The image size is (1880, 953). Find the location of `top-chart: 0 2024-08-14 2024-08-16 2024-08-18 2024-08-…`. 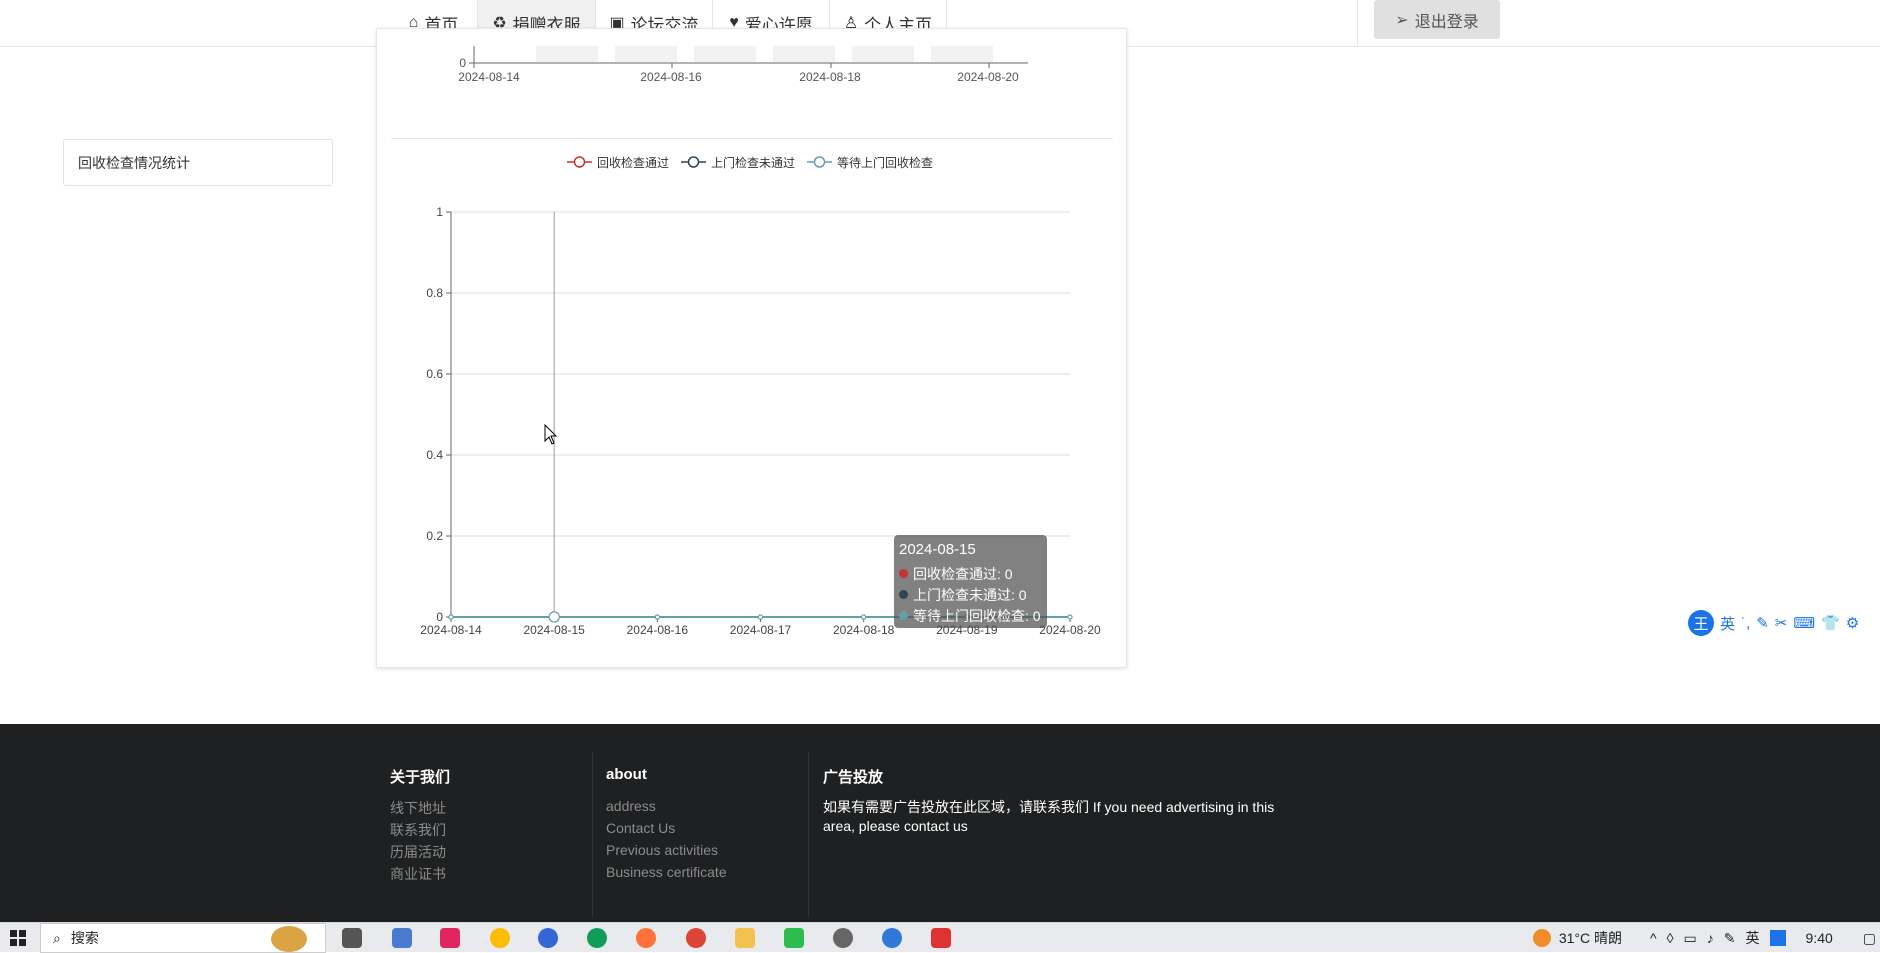

top-chart: 0 2024-08-14 2024-08-16 2024-08-18 2024-08-… is located at coordinates (743, 65).